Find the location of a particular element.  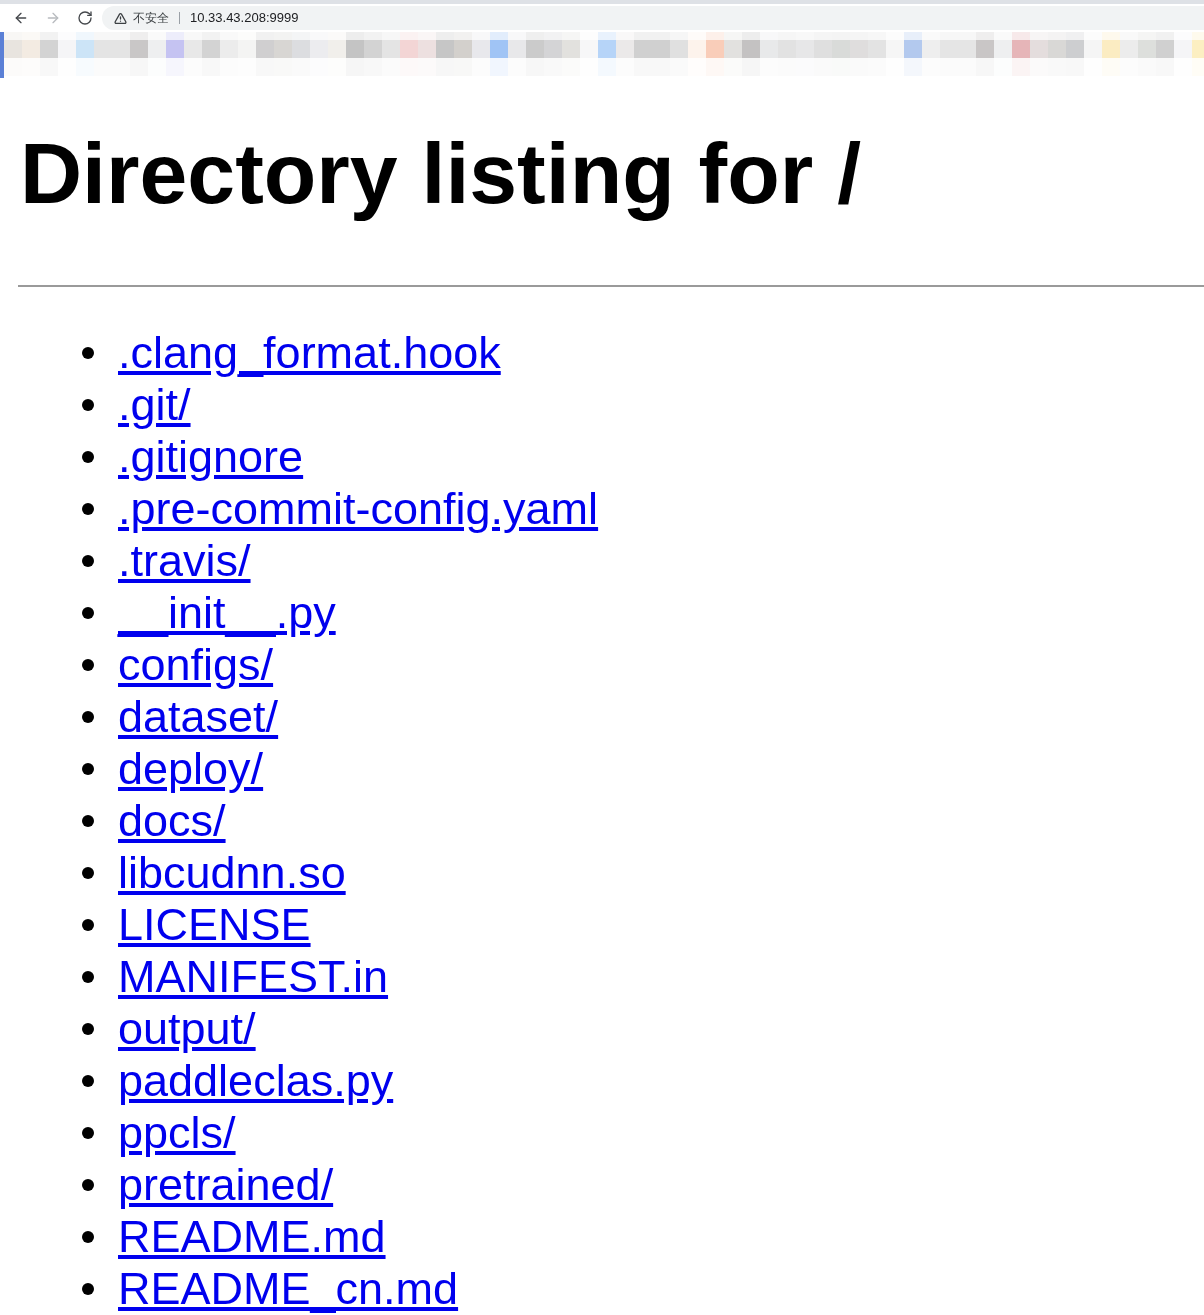

file-link: .travis/ is located at coordinates (184, 561).